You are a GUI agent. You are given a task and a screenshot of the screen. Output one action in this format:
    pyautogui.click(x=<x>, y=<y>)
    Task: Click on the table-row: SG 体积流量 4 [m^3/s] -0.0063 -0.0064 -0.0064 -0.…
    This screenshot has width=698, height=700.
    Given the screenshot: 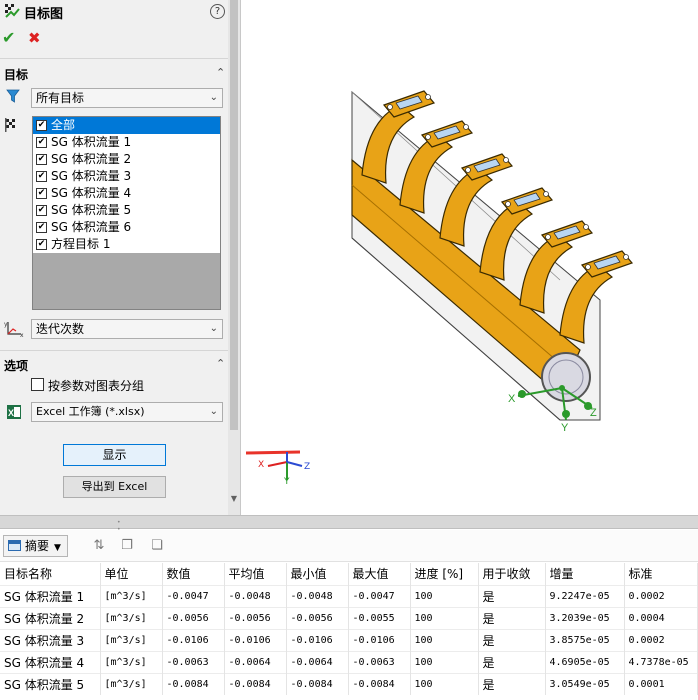 What is the action you would take?
    pyautogui.click(x=349, y=661)
    